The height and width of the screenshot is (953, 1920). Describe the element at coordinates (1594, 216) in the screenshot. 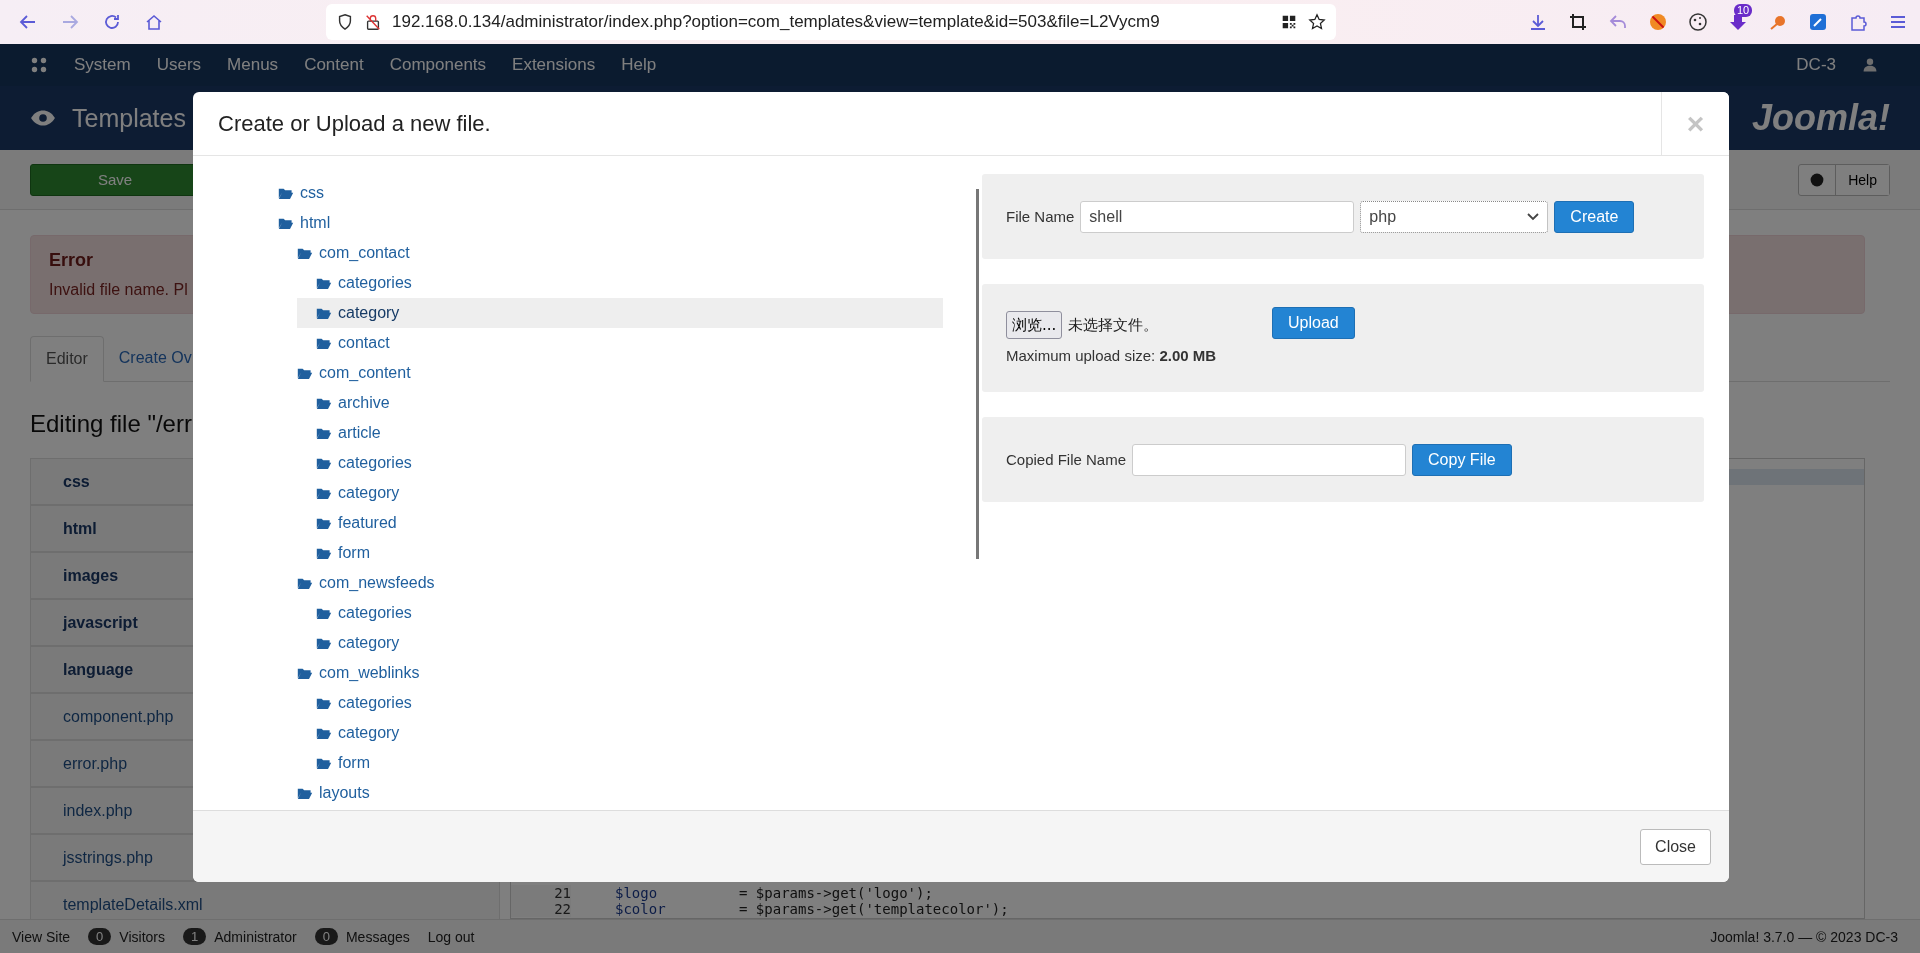

I see `create-button: Create` at that location.